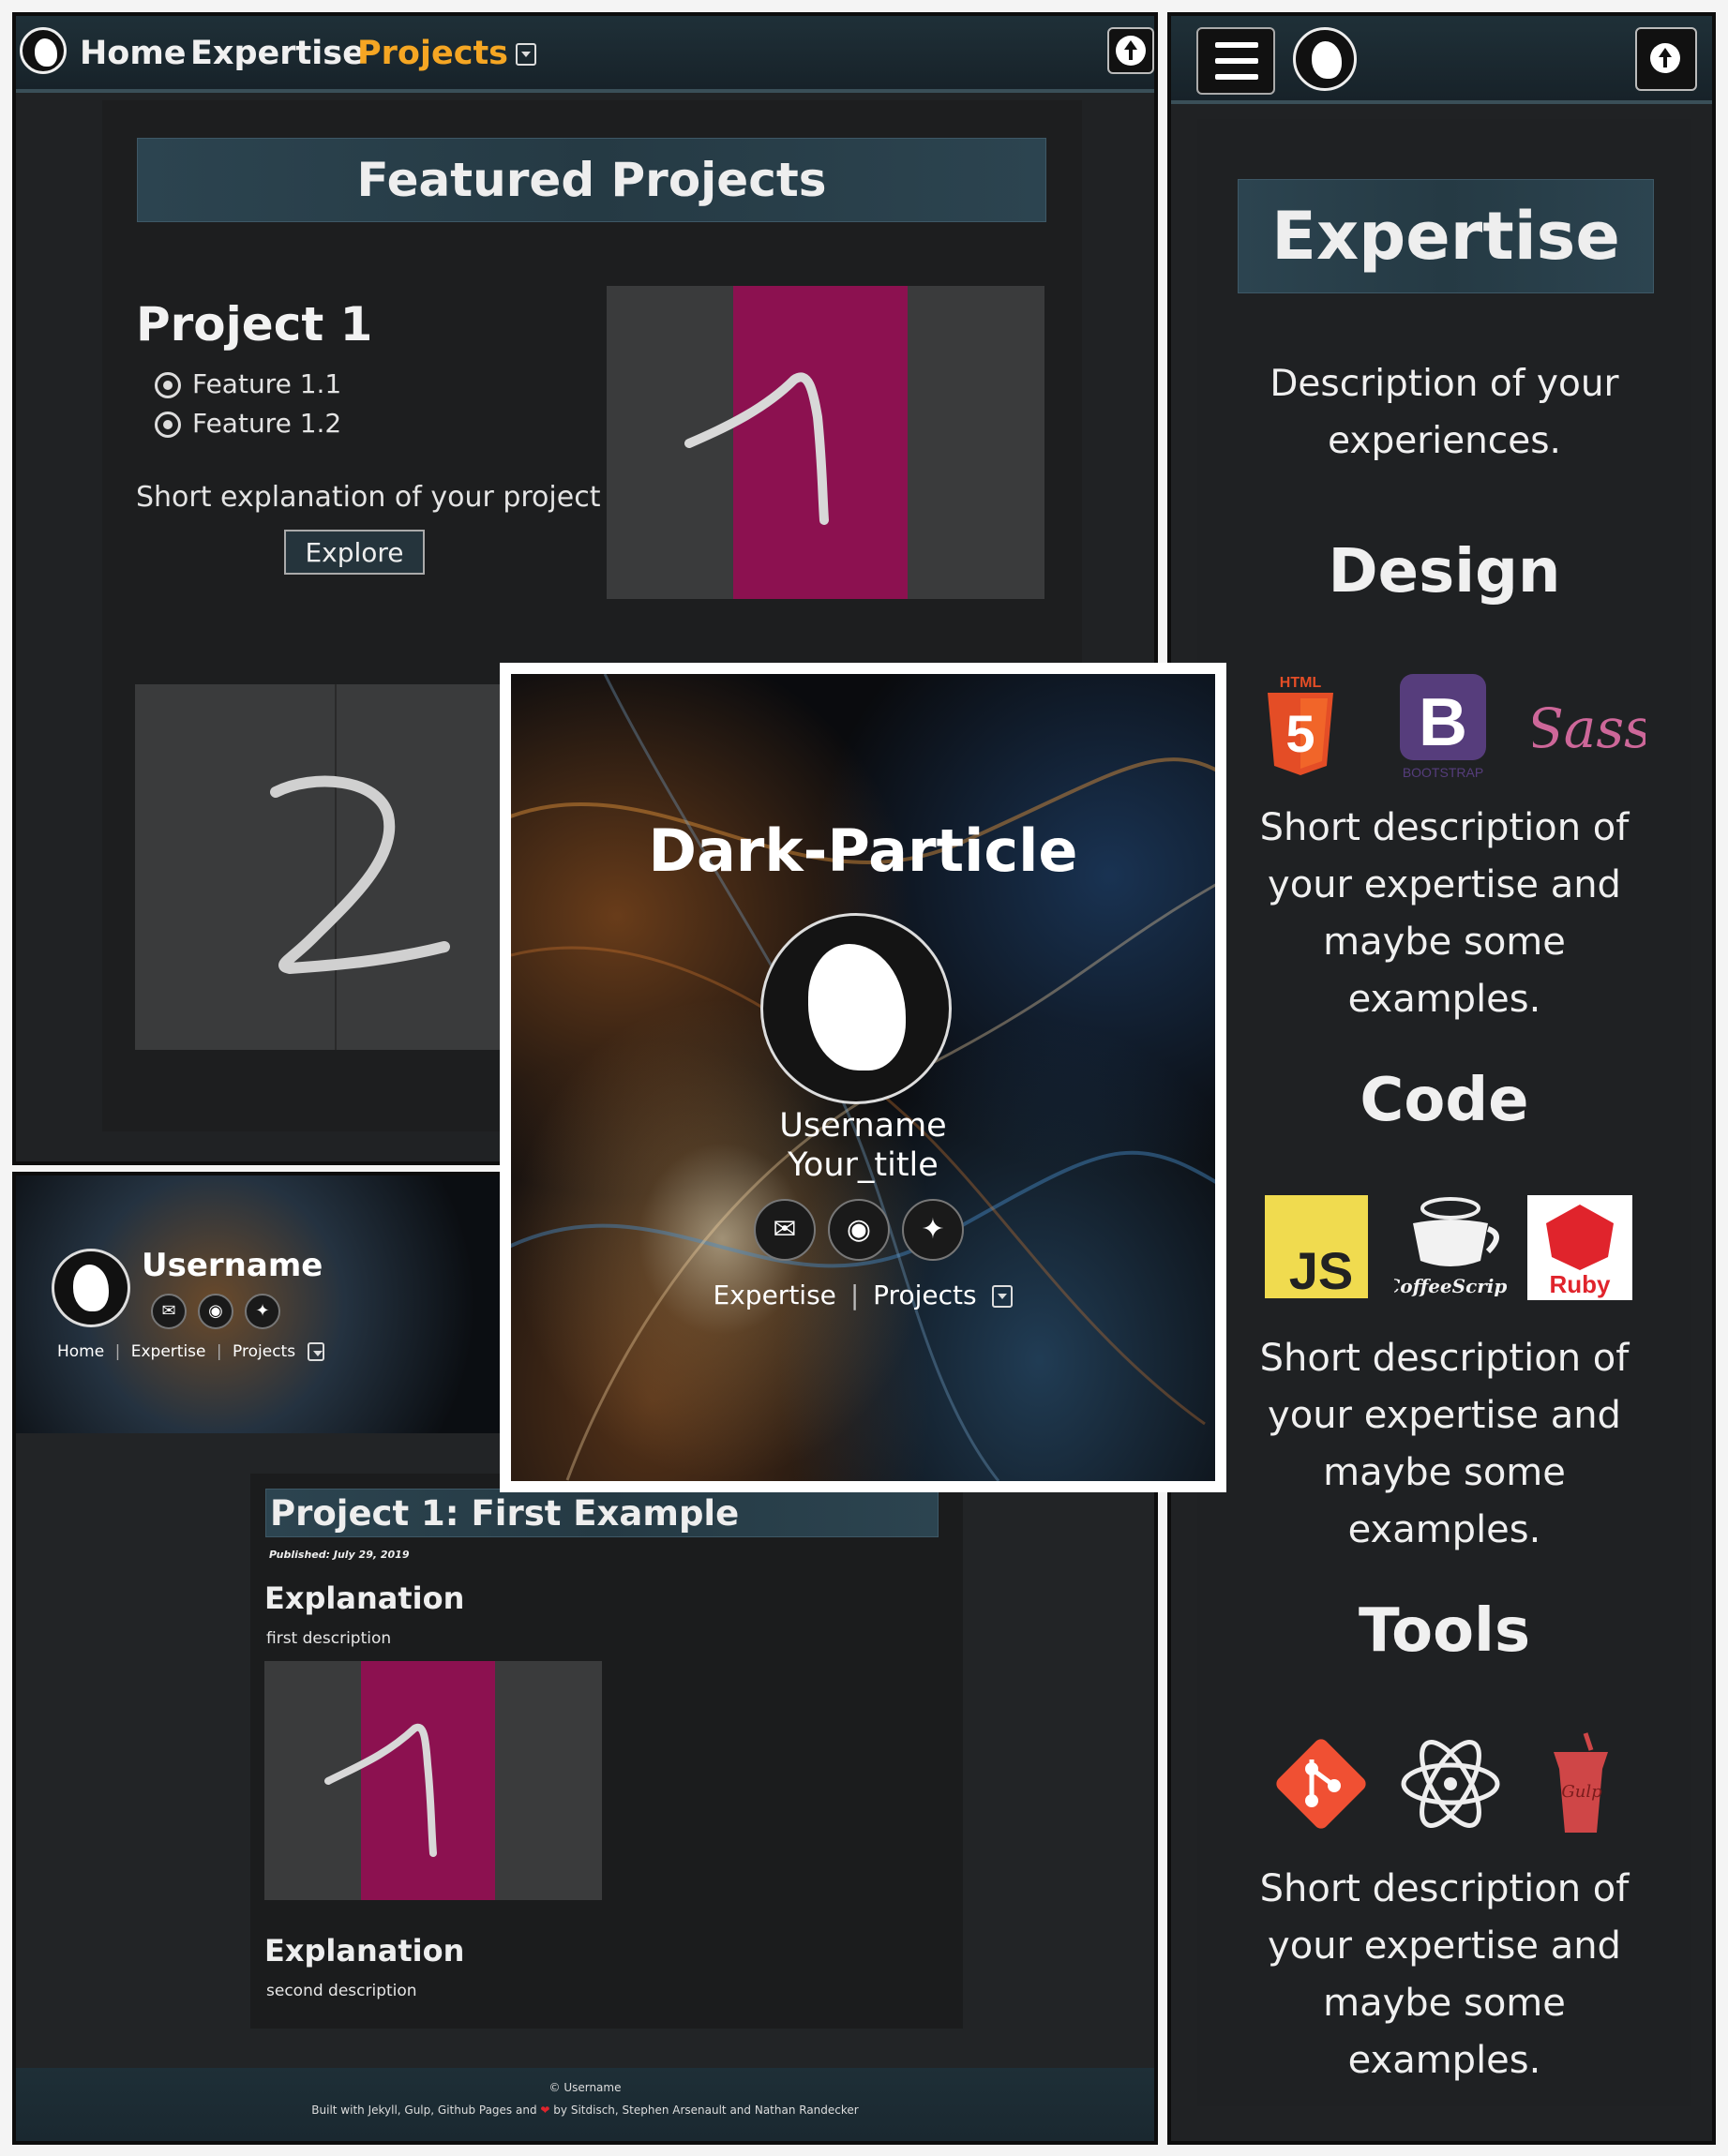 The width and height of the screenshot is (1728, 2156). I want to click on svg-text: JS, so click(1321, 1270).